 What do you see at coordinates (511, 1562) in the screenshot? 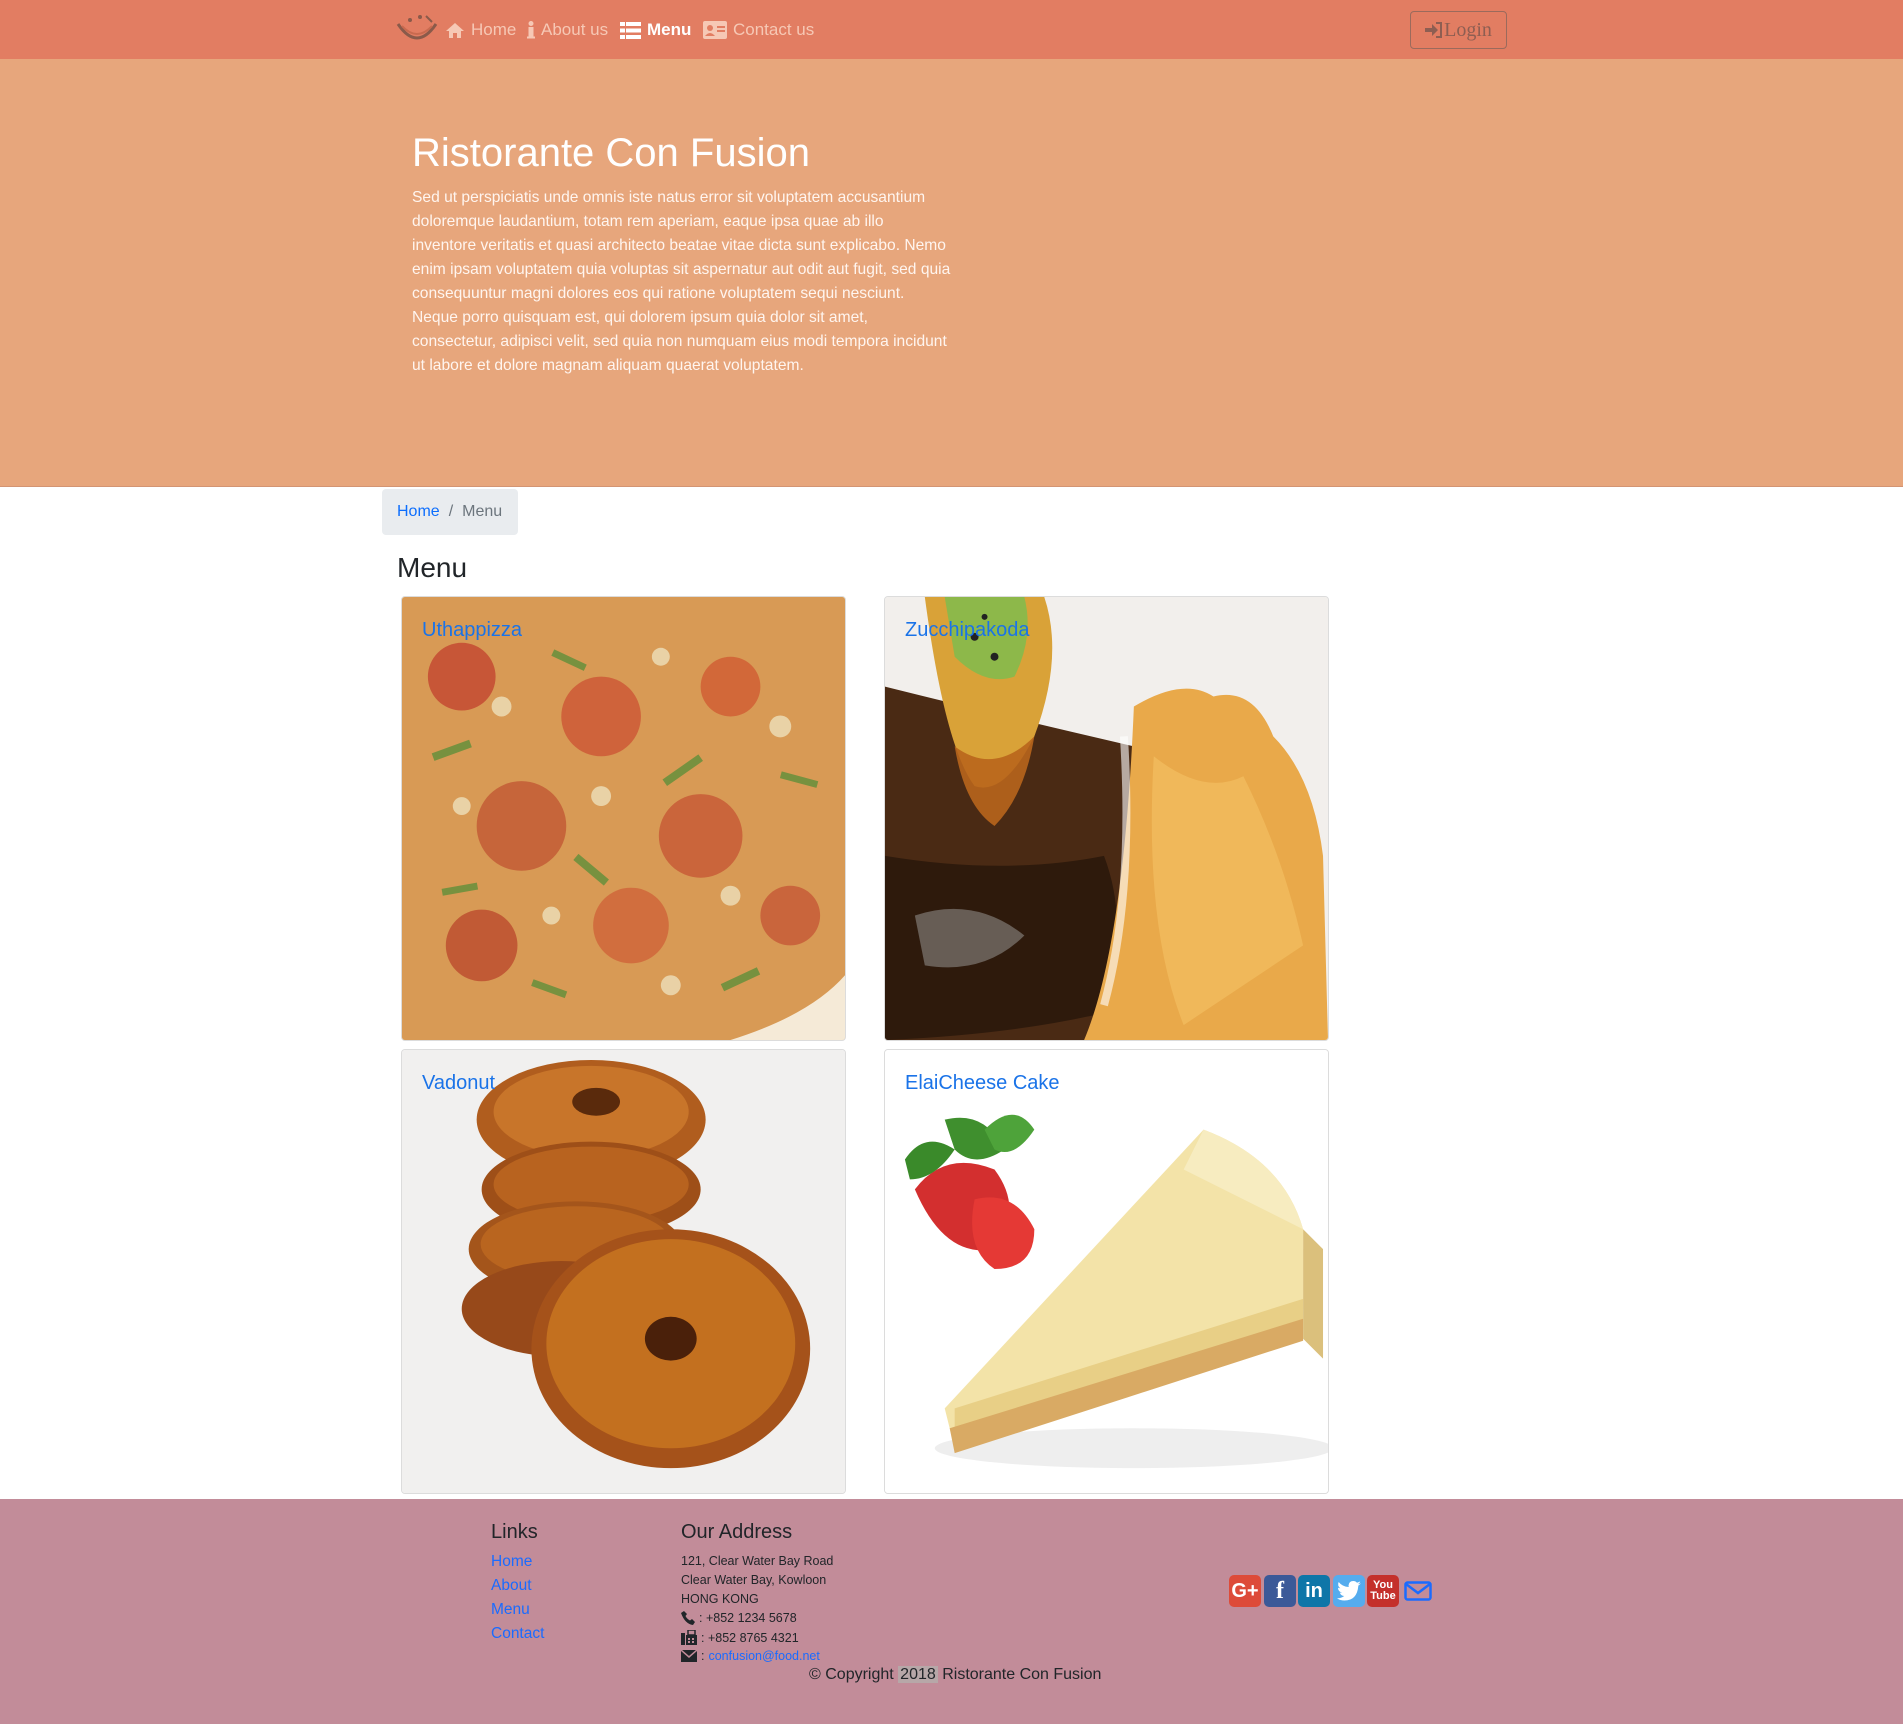
I see `footer-link-home: Home` at bounding box center [511, 1562].